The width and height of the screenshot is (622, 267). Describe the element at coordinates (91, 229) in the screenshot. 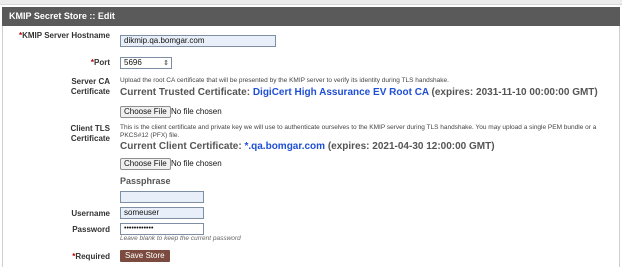

I see `password-label: Password` at that location.